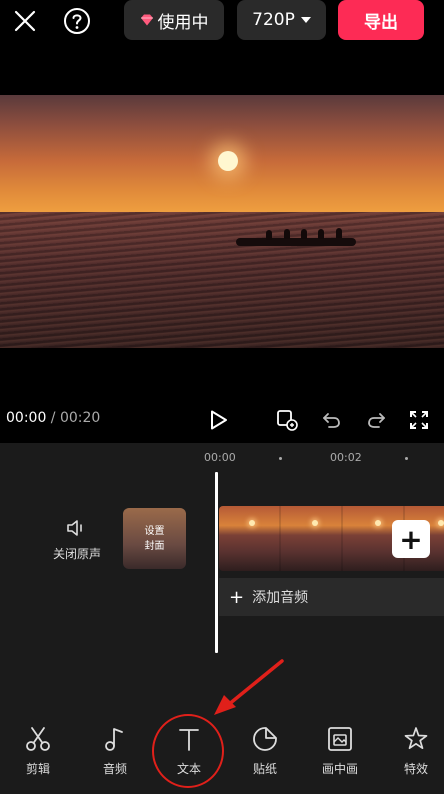 The height and width of the screenshot is (794, 444). What do you see at coordinates (38, 739) in the screenshot?
I see `scissors-icon` at bounding box center [38, 739].